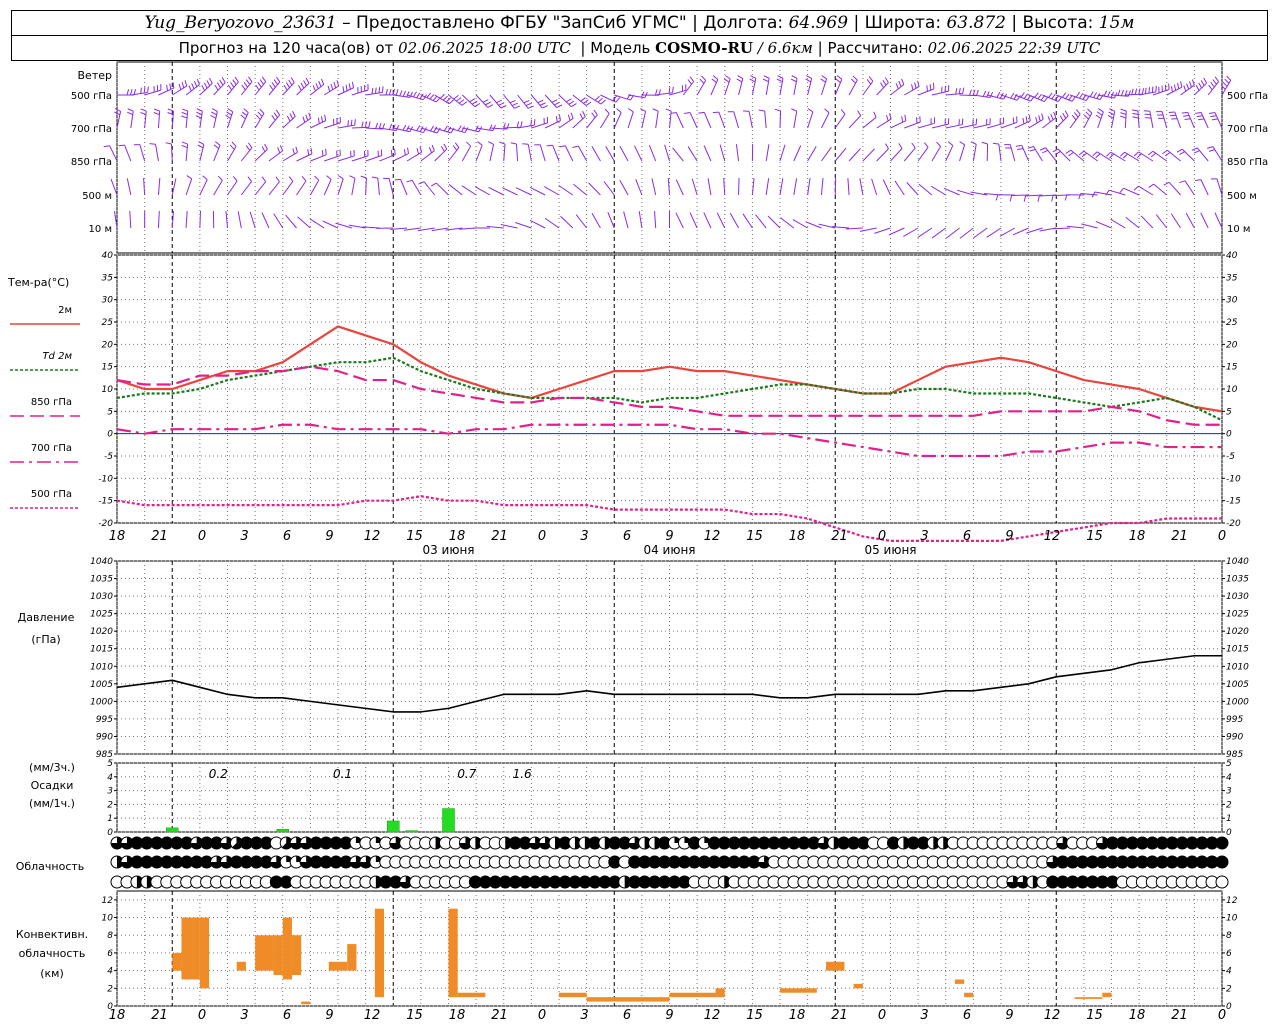  What do you see at coordinates (101, 632) in the screenshot?
I see `pressure-ytick-left: 1020` at bounding box center [101, 632].